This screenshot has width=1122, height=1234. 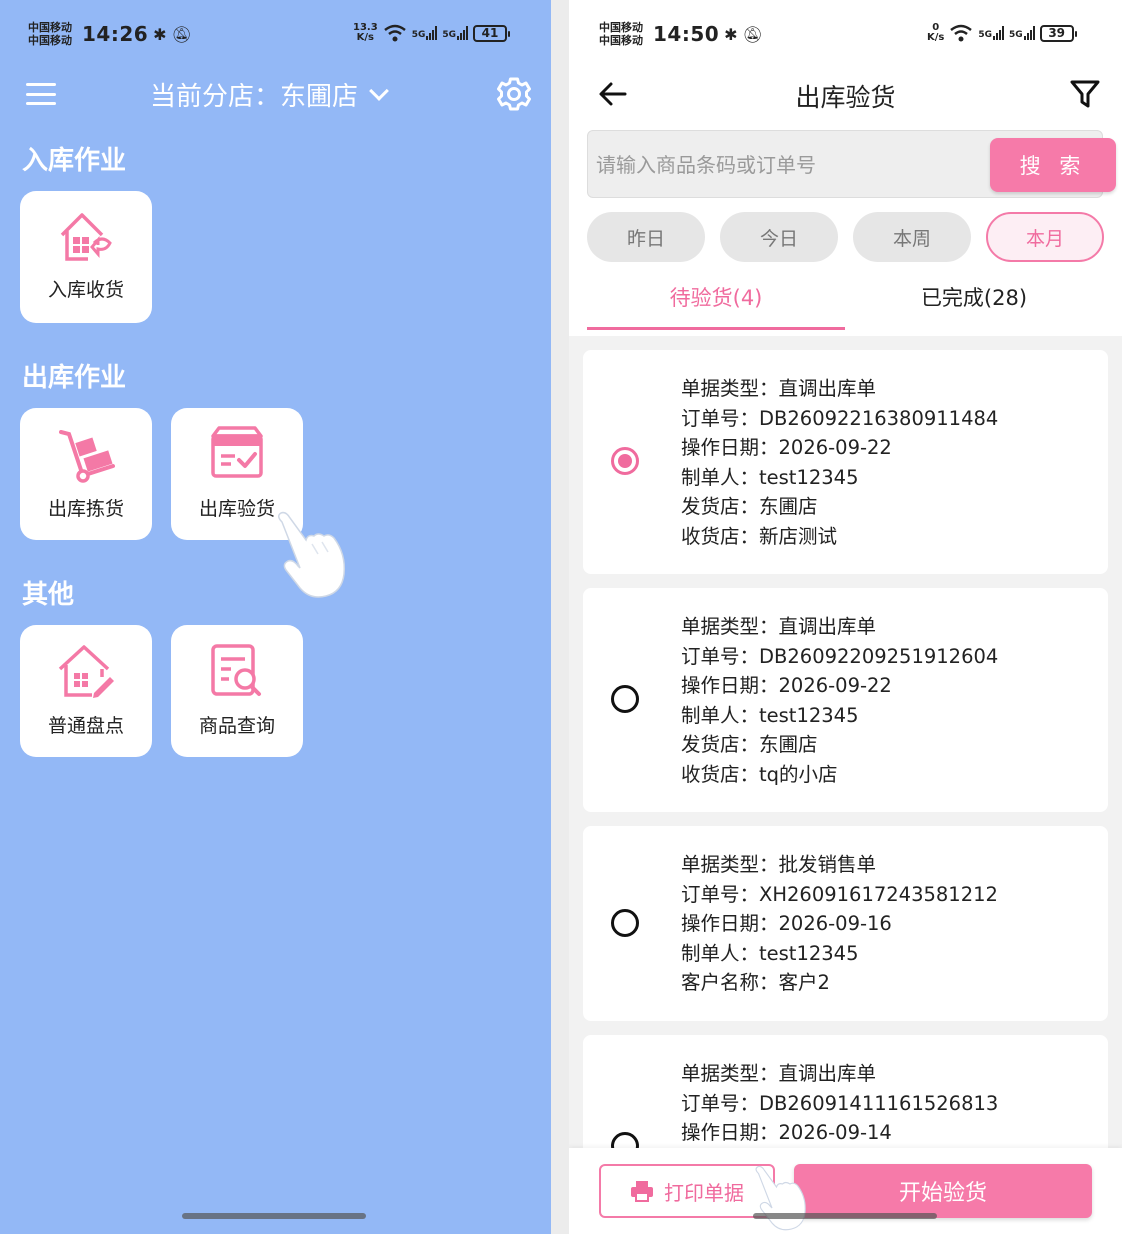 I want to click on start-check-button: 开始验货, so click(x=943, y=1191).